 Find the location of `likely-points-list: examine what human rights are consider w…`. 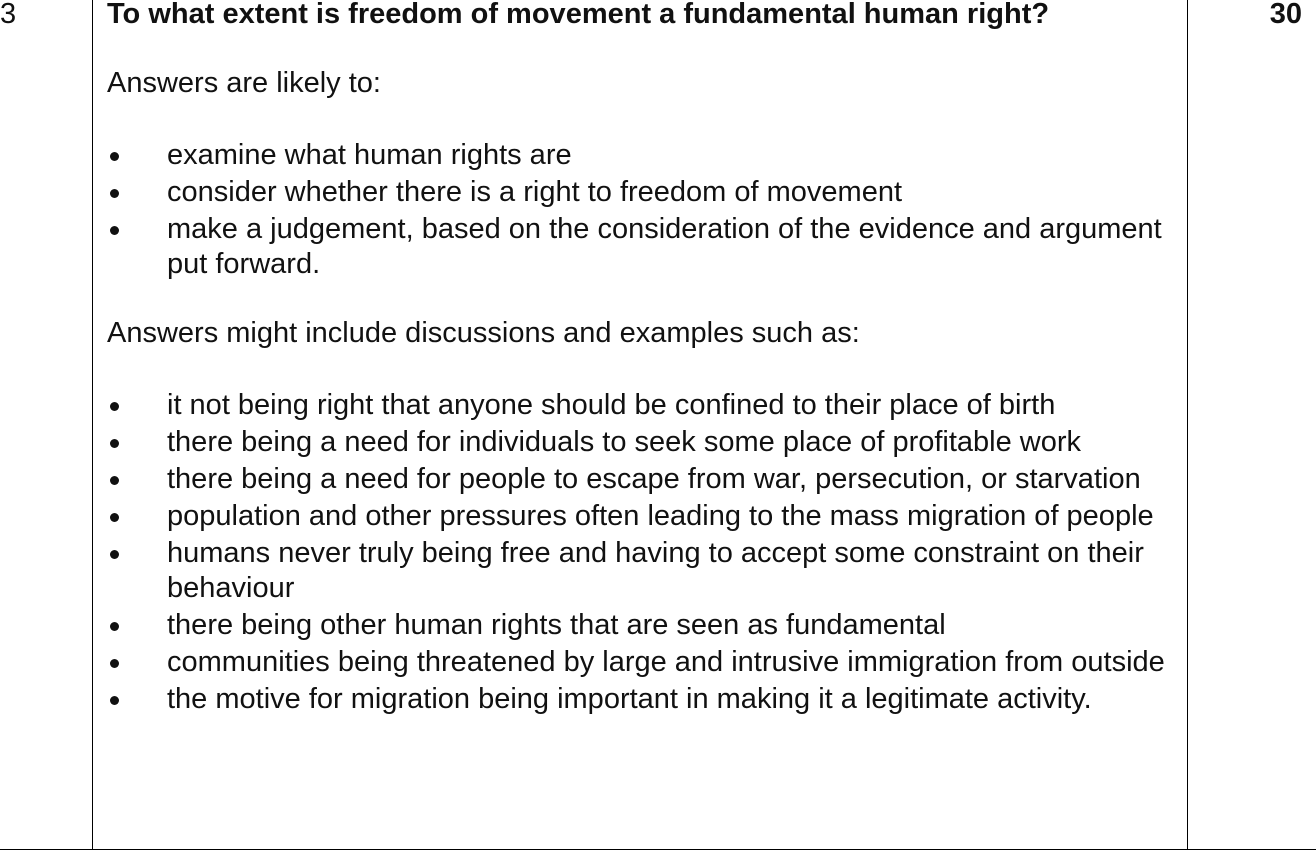

likely-points-list: examine what human rights are consider w… is located at coordinates (642, 210).